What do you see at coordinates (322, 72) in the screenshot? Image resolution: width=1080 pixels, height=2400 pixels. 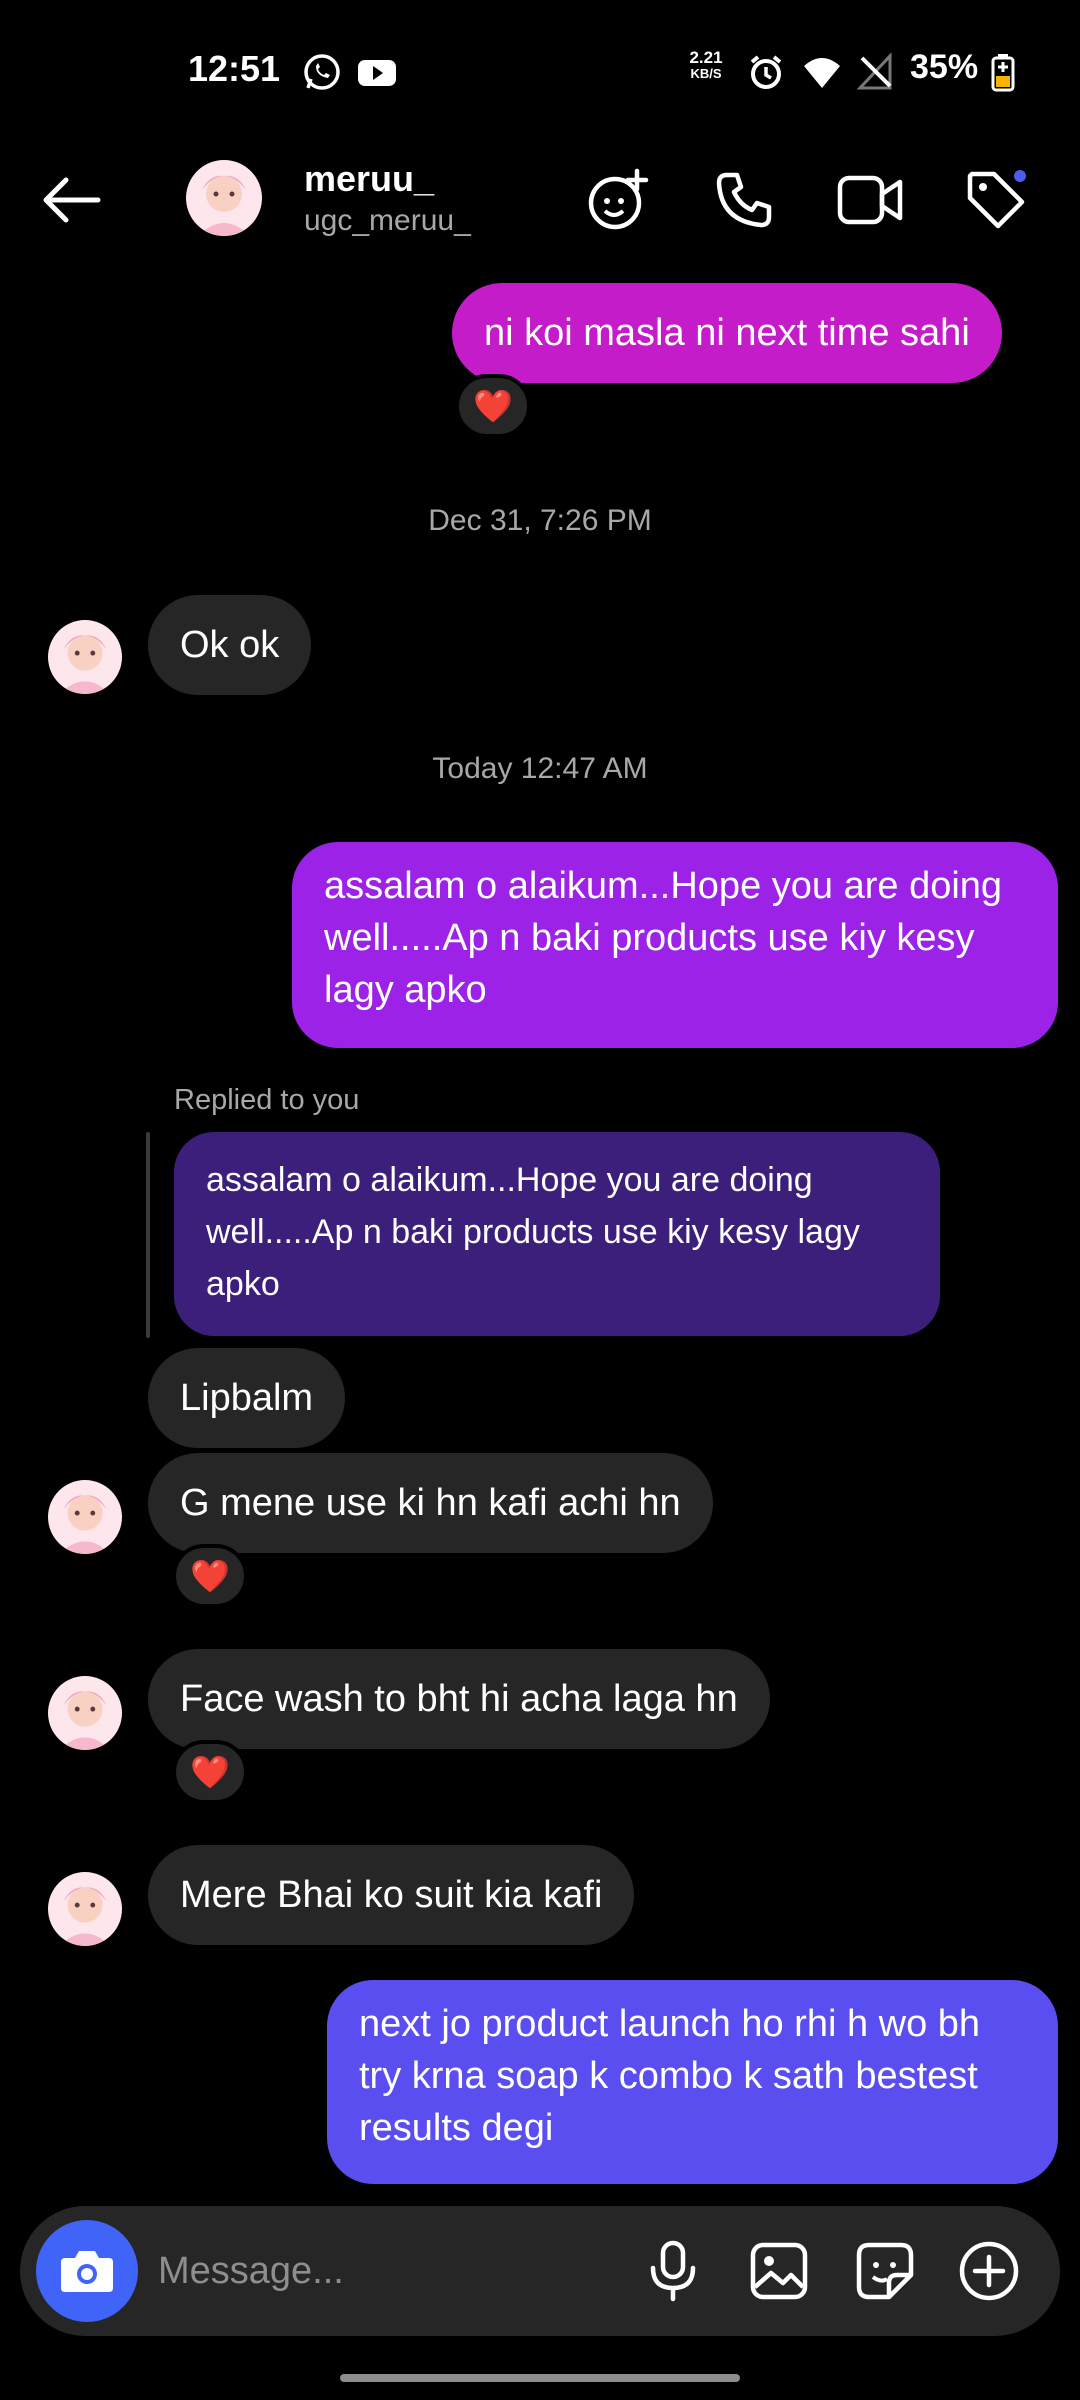 I see `whatsapp-icon` at bounding box center [322, 72].